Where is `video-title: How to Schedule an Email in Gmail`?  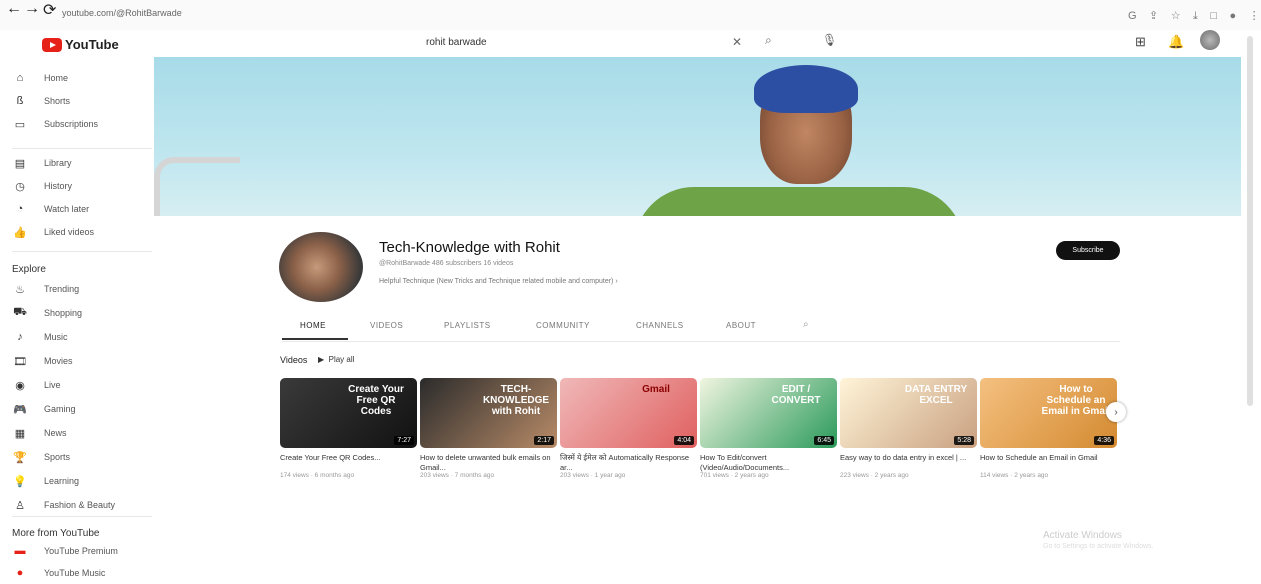
video-title: How to Schedule an Email in Gmail is located at coordinates (1047, 458).